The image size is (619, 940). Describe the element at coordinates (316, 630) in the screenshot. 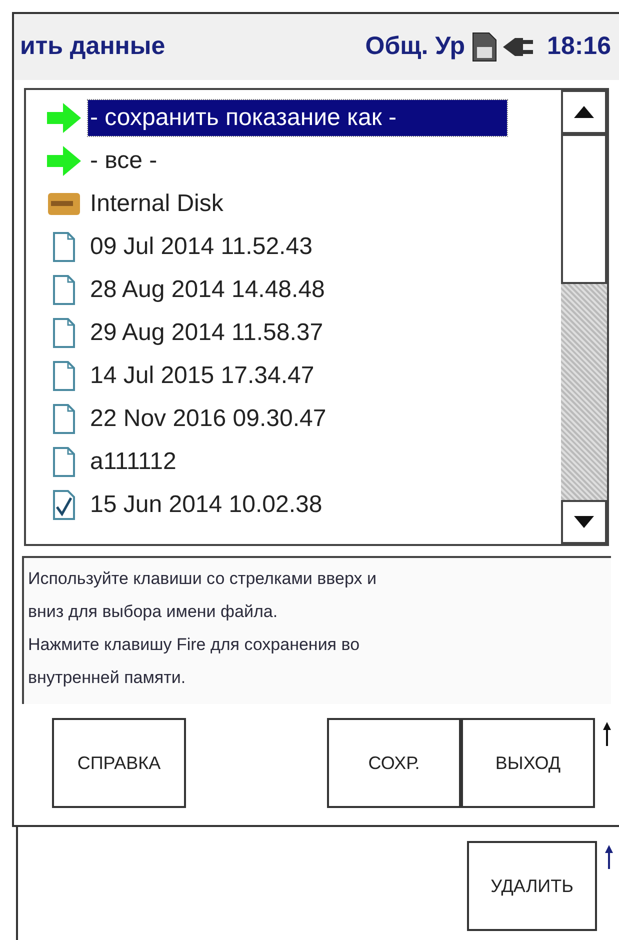

I see `help-text: Используйте клавиши со стрелками вверх и вниз для выбора имени файла. Нажмите клавишу Fire для сохранения во внутренней памяти.` at that location.